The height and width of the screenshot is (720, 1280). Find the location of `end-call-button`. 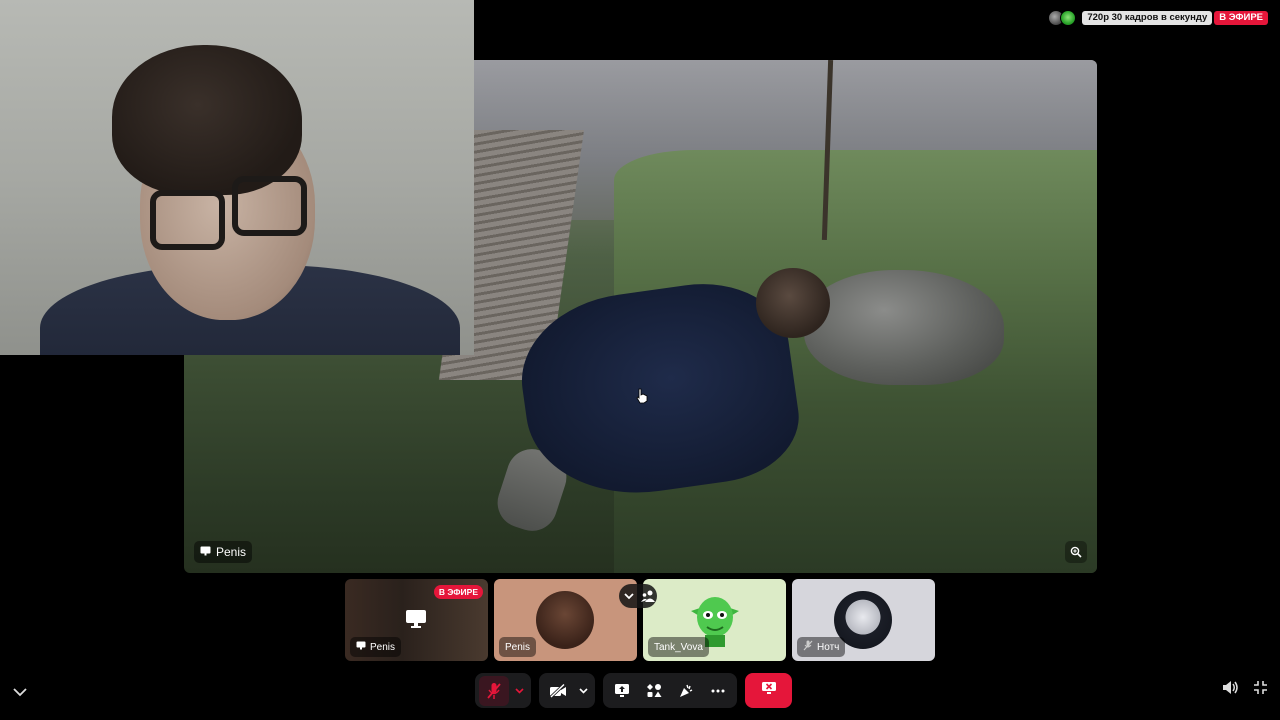

end-call-button is located at coordinates (768, 690).